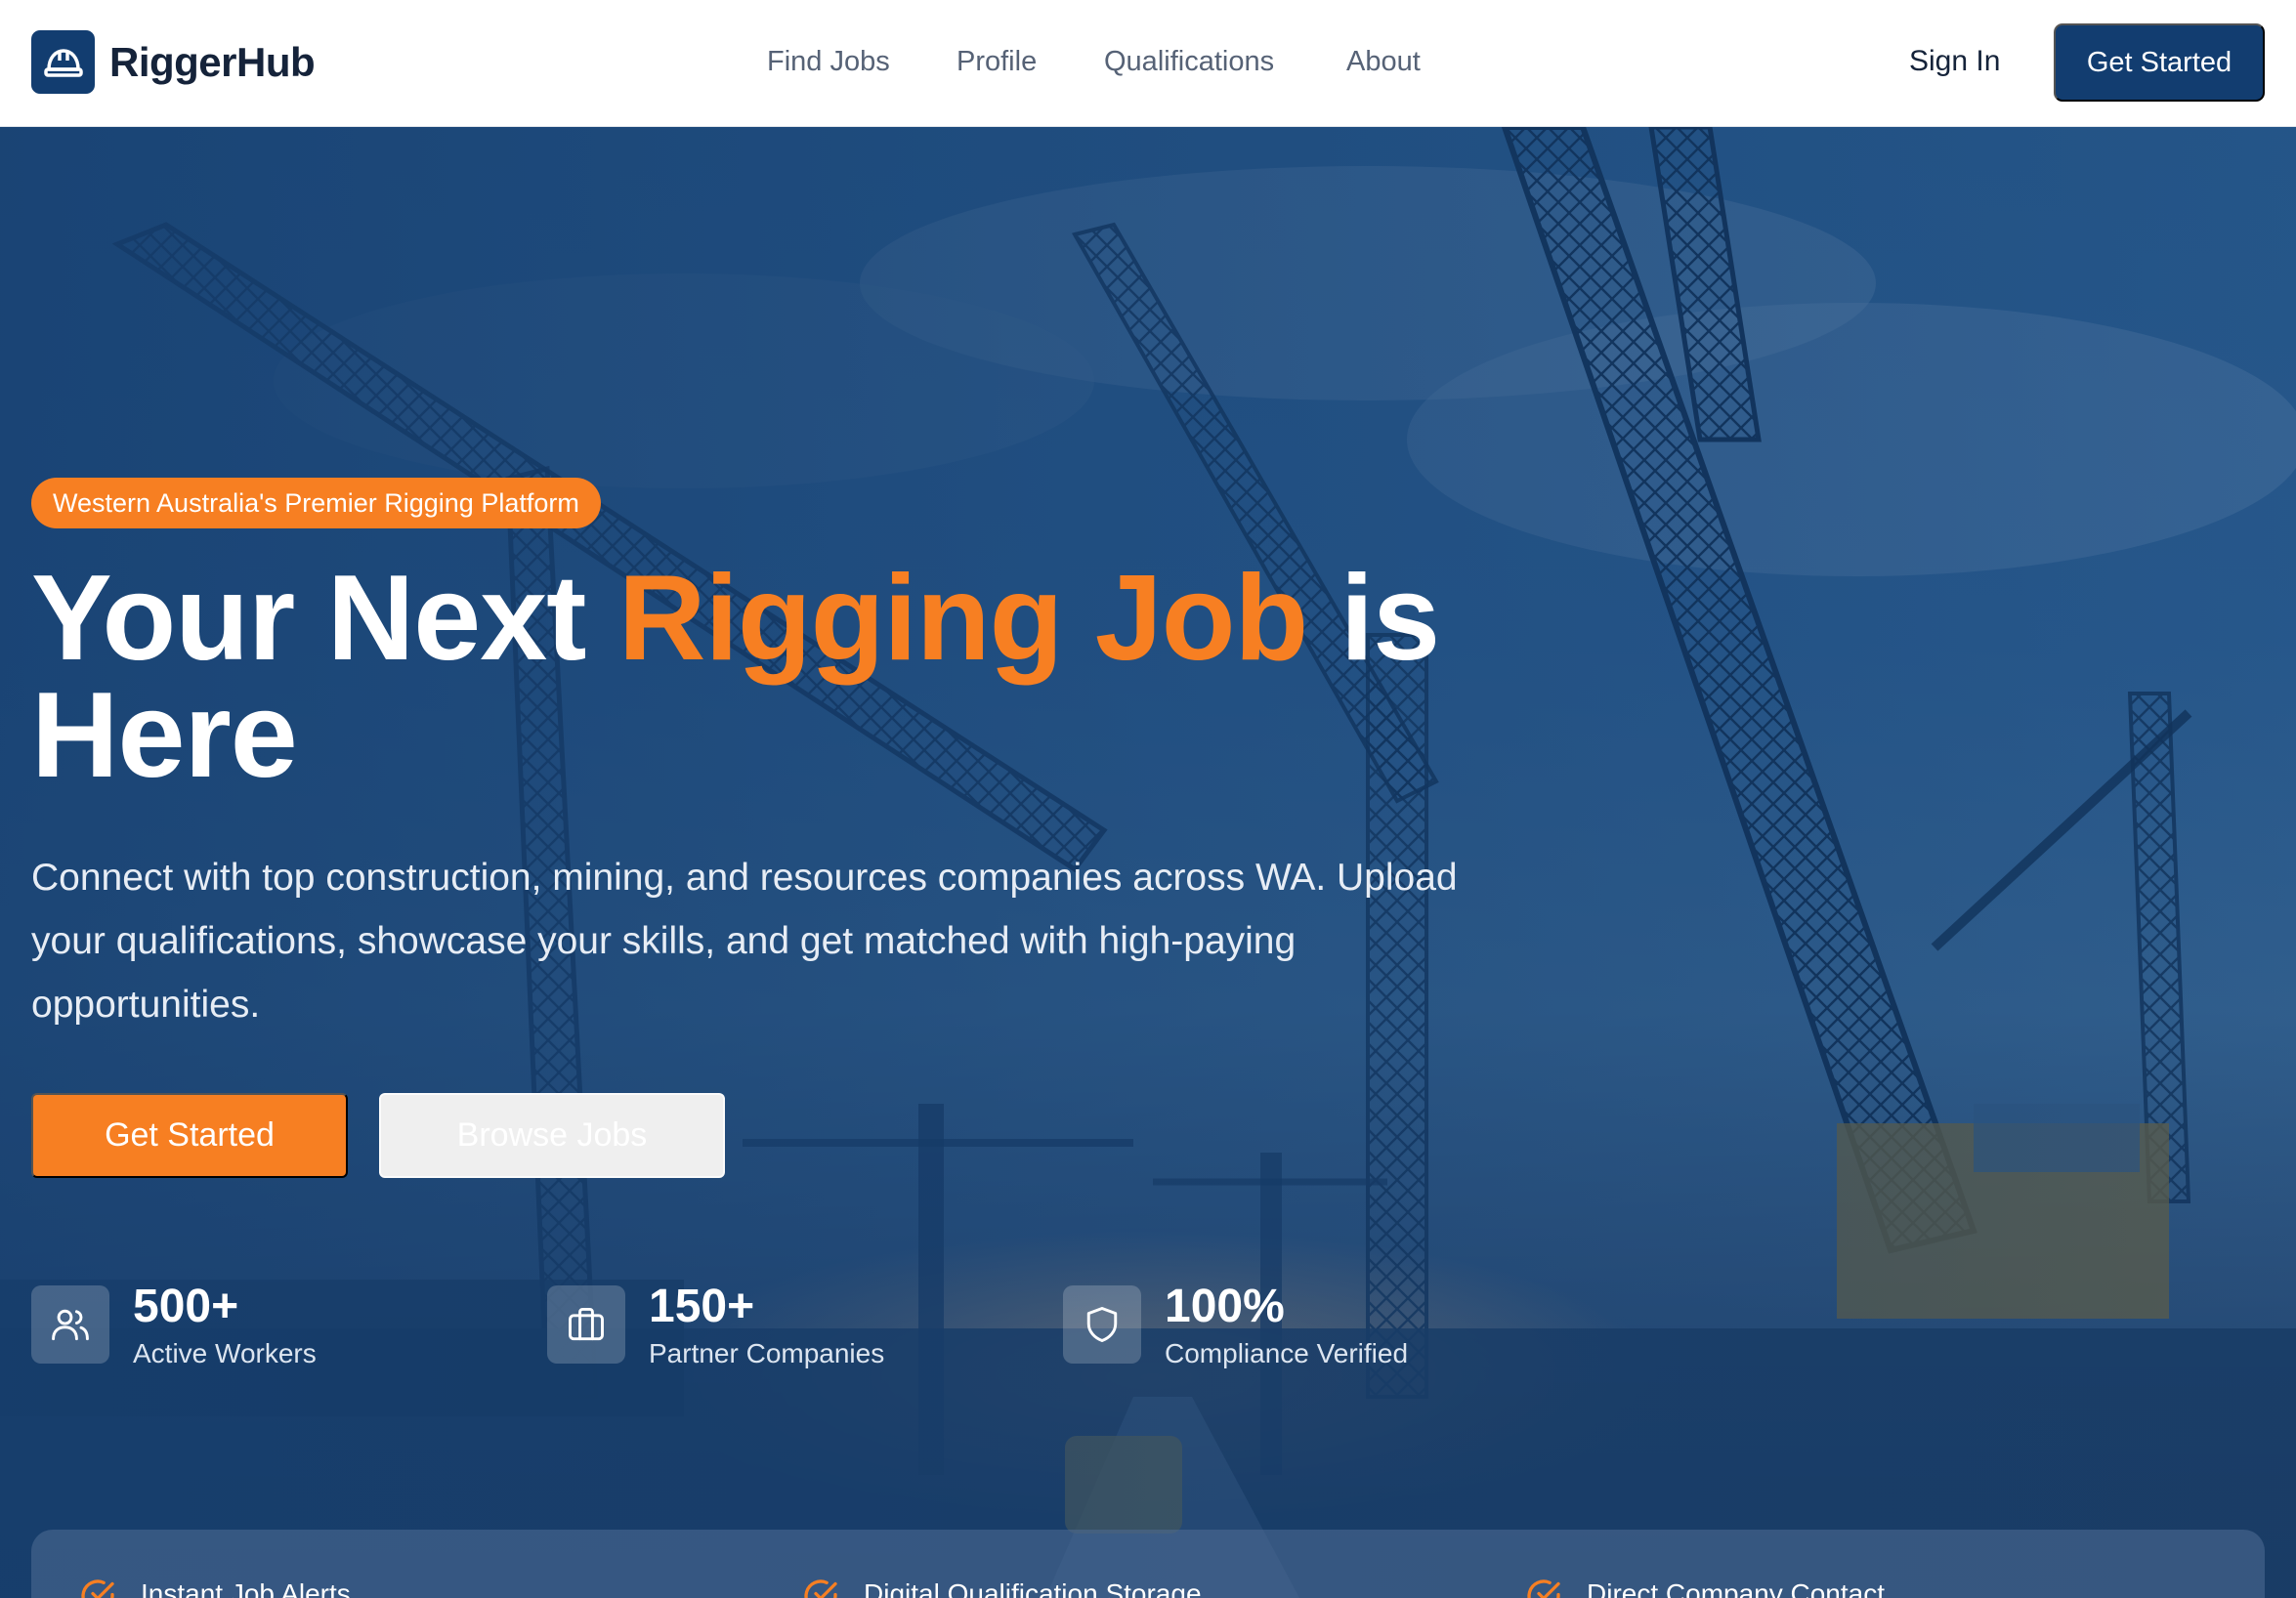 The height and width of the screenshot is (1598, 2296). Describe the element at coordinates (997, 62) in the screenshot. I see `nav-profile: Profile` at that location.